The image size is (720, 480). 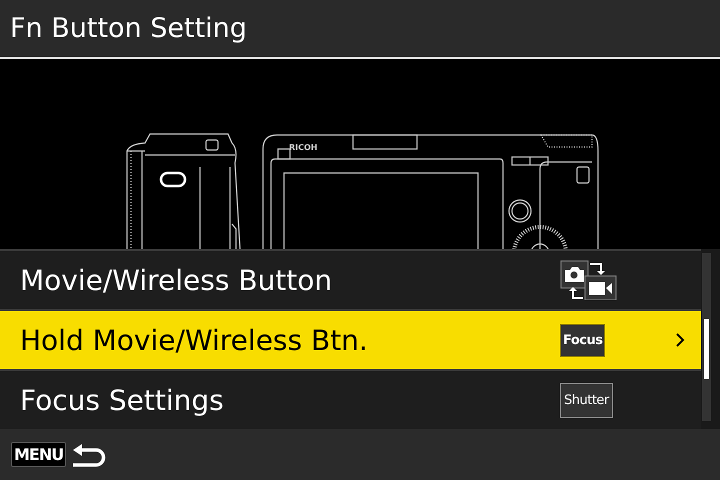 What do you see at coordinates (128, 28) in the screenshot?
I see `screen-title: Fn Button Setting` at bounding box center [128, 28].